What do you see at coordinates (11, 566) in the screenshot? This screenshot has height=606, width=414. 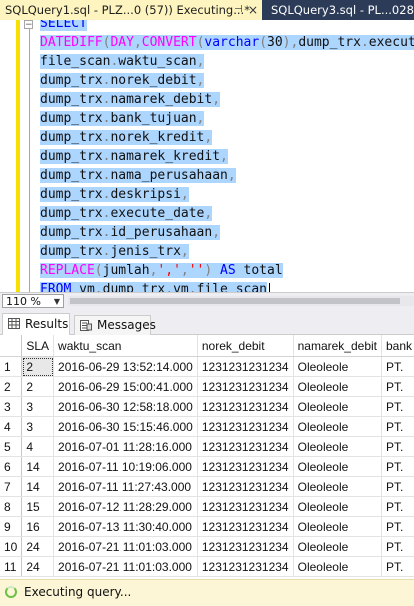 I see `row-number: 11` at bounding box center [11, 566].